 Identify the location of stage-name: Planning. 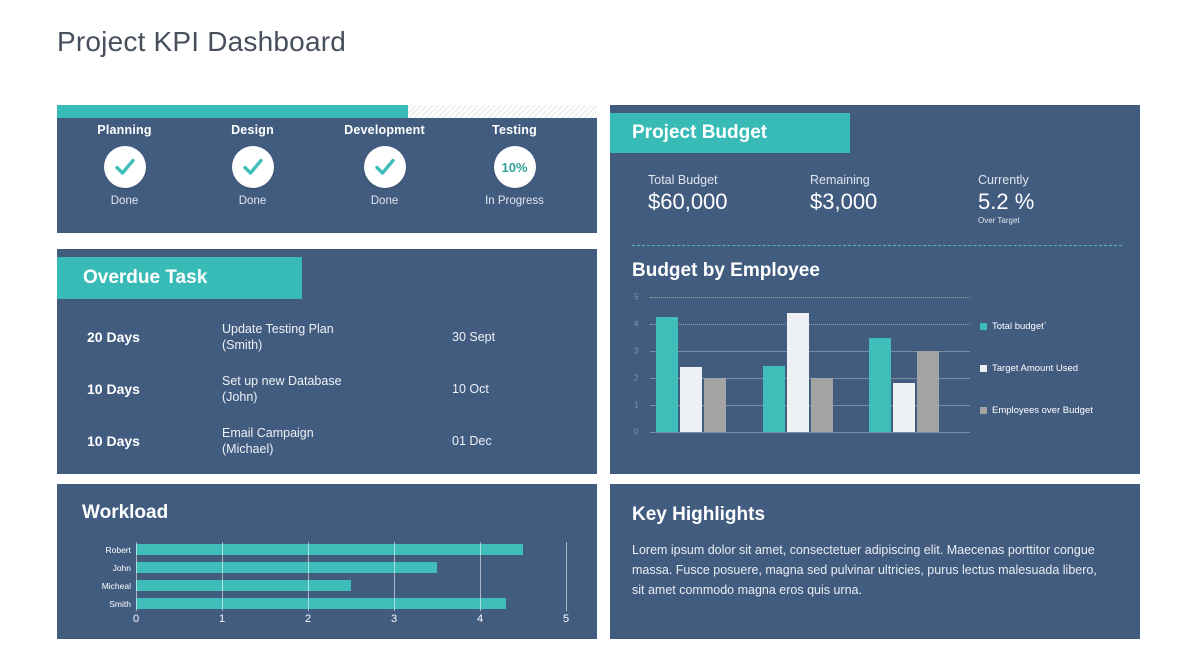
(124, 130).